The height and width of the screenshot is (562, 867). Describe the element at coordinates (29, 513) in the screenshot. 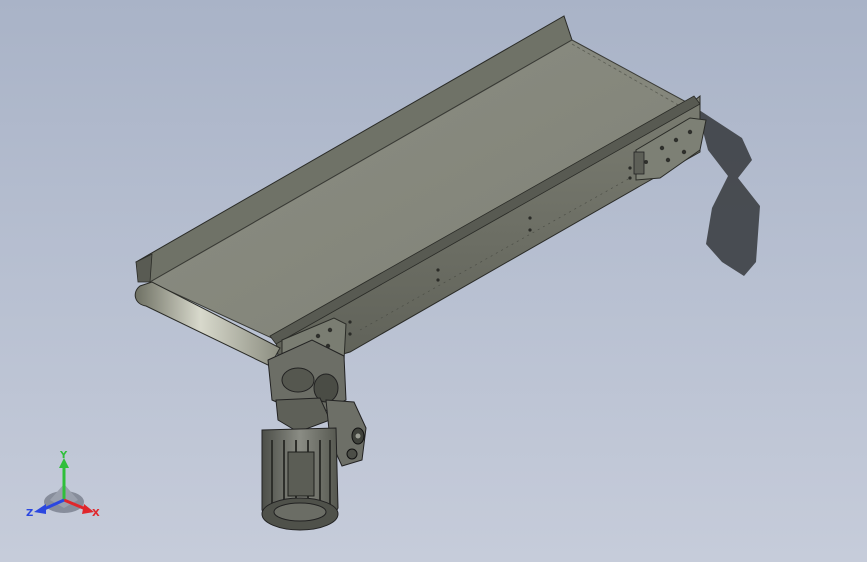

I see `z-axis-label: Z` at that location.